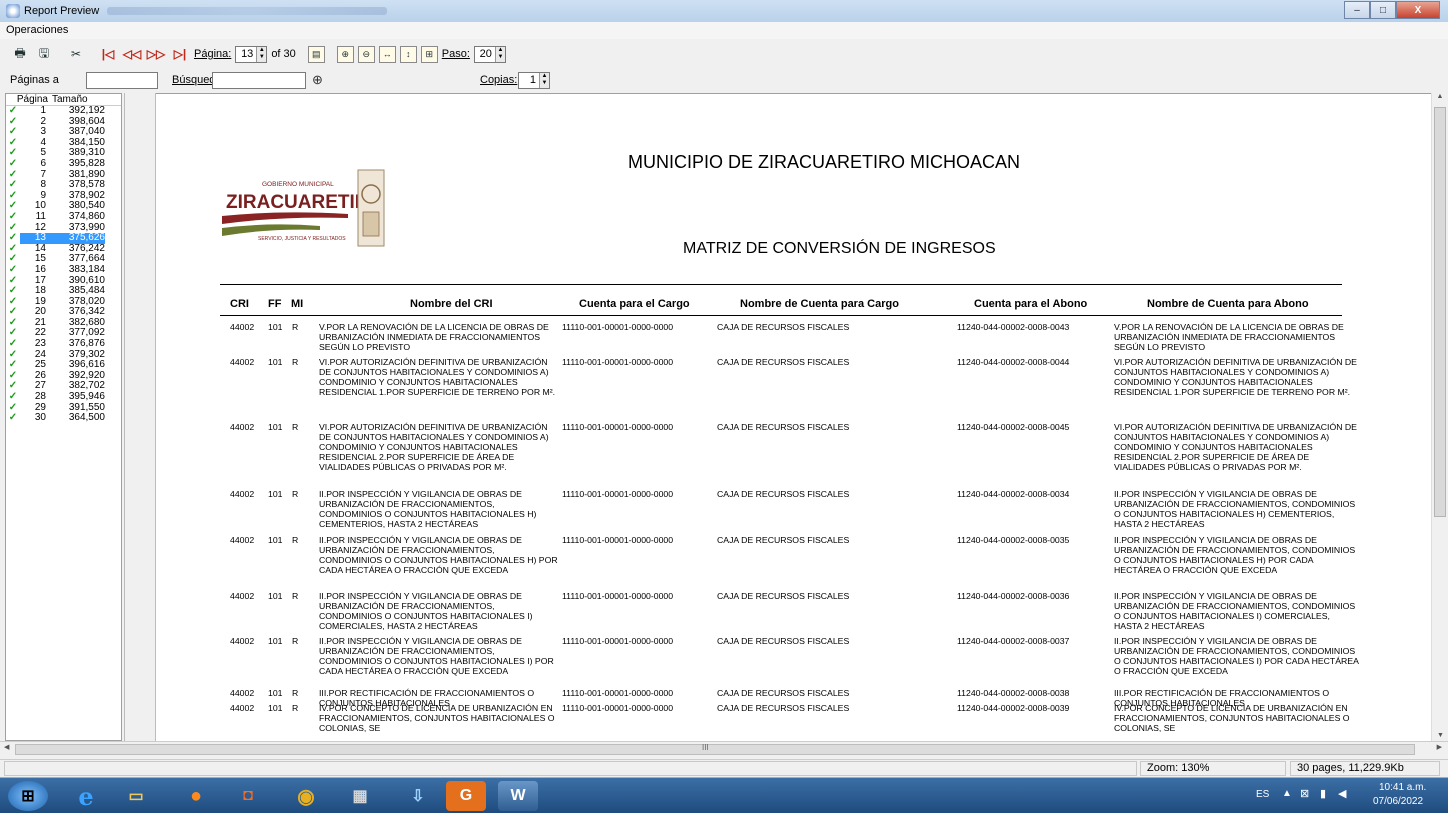 This screenshot has width=1448, height=813. What do you see at coordinates (570, 768) in the screenshot?
I see `status-message-cell` at bounding box center [570, 768].